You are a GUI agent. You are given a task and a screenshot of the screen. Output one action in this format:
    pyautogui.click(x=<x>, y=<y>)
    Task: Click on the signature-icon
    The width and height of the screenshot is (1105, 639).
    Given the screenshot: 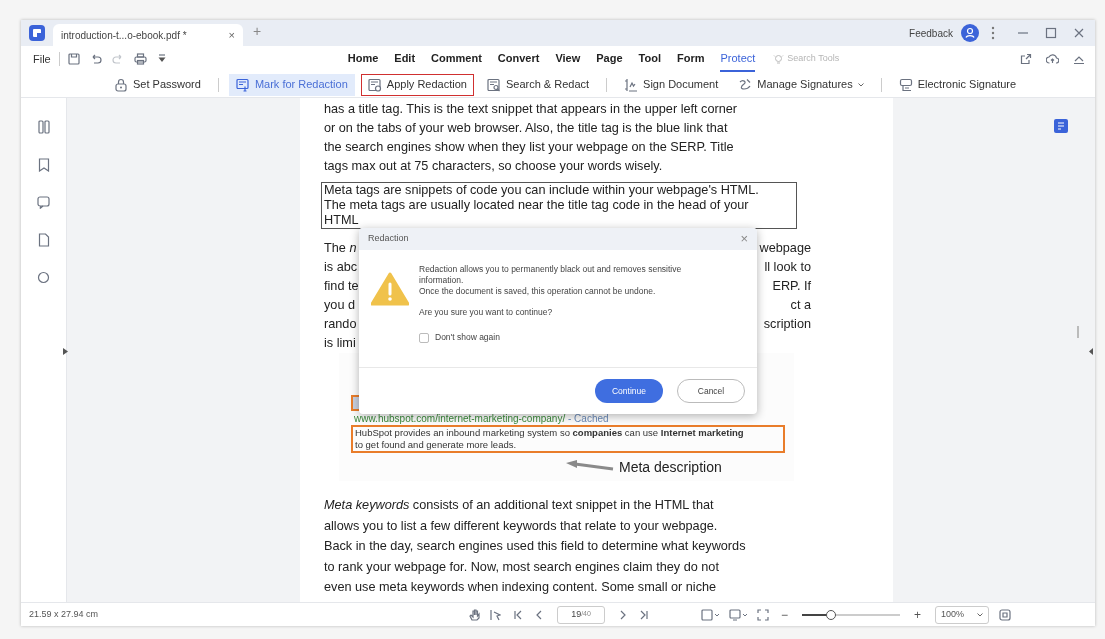 What is the action you would take?
    pyautogui.click(x=631, y=84)
    